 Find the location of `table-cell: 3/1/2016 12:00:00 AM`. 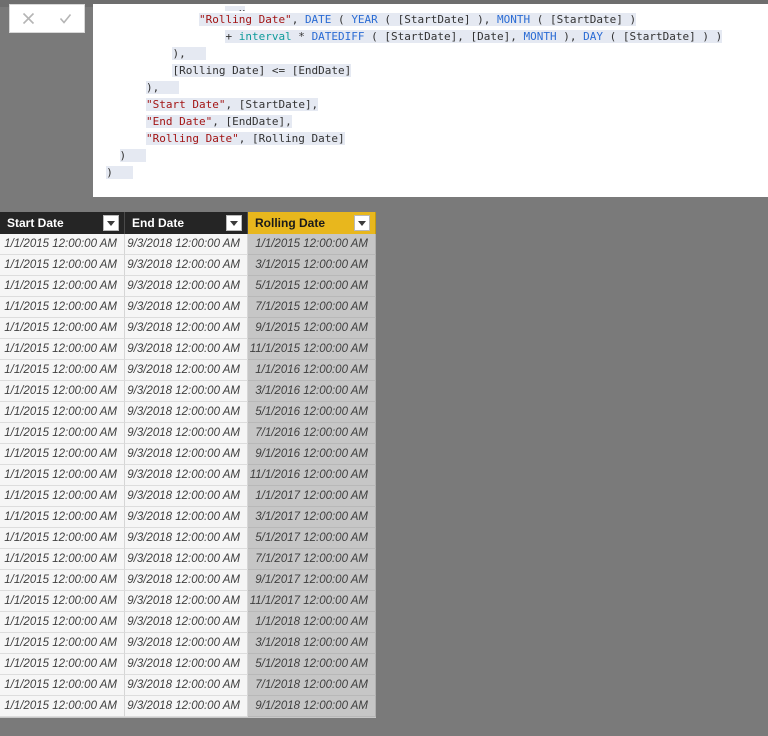

table-cell: 3/1/2016 12:00:00 AM is located at coordinates (312, 391).